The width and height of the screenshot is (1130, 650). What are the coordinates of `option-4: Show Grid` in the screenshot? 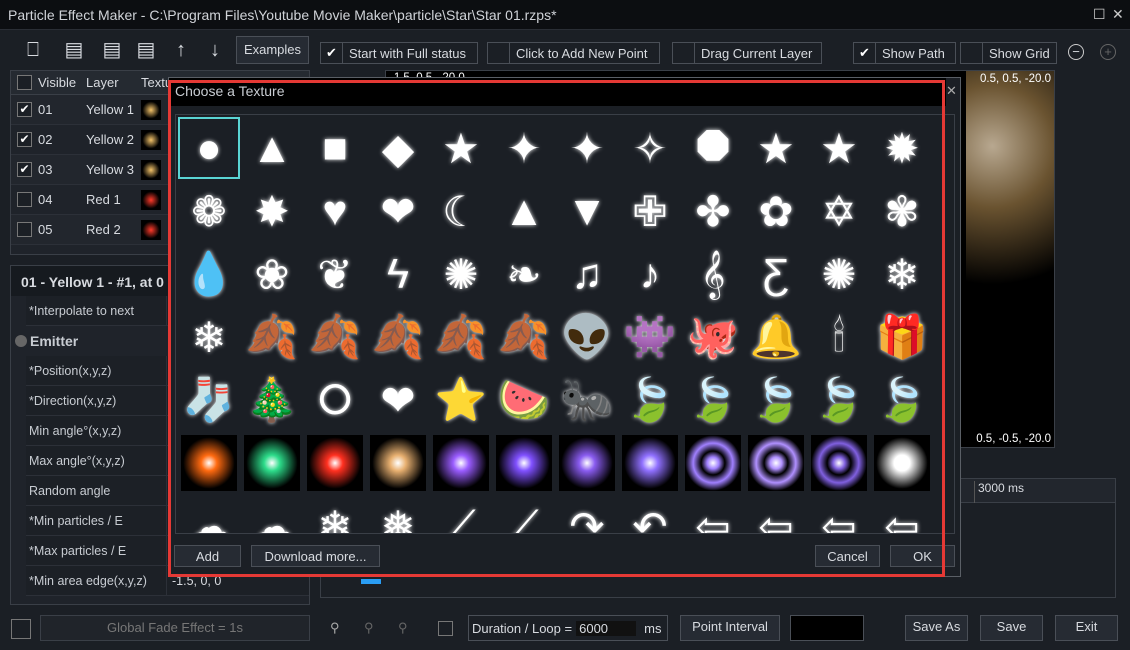 It's located at (1008, 53).